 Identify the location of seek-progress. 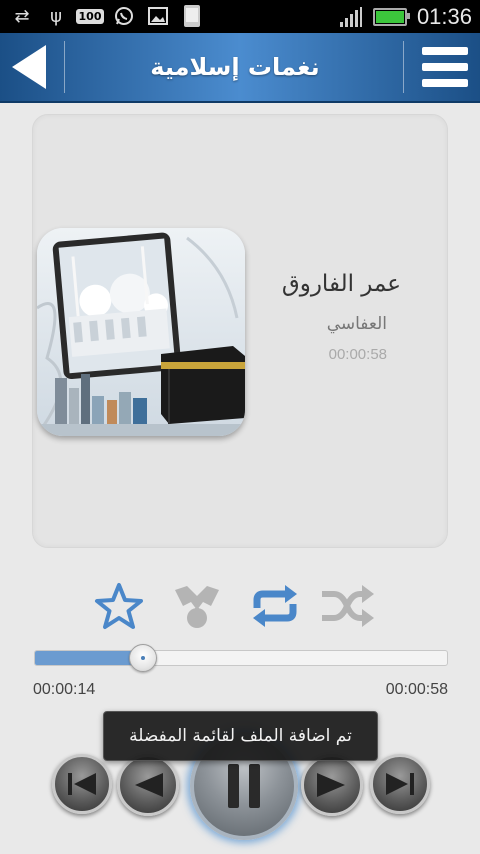
(89, 658).